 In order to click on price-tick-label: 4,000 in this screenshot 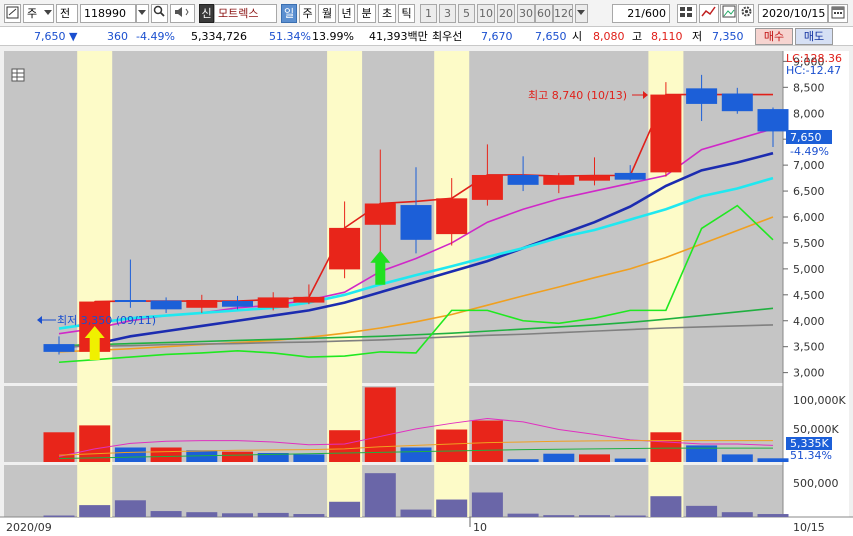, I will do `click(809, 321)`.